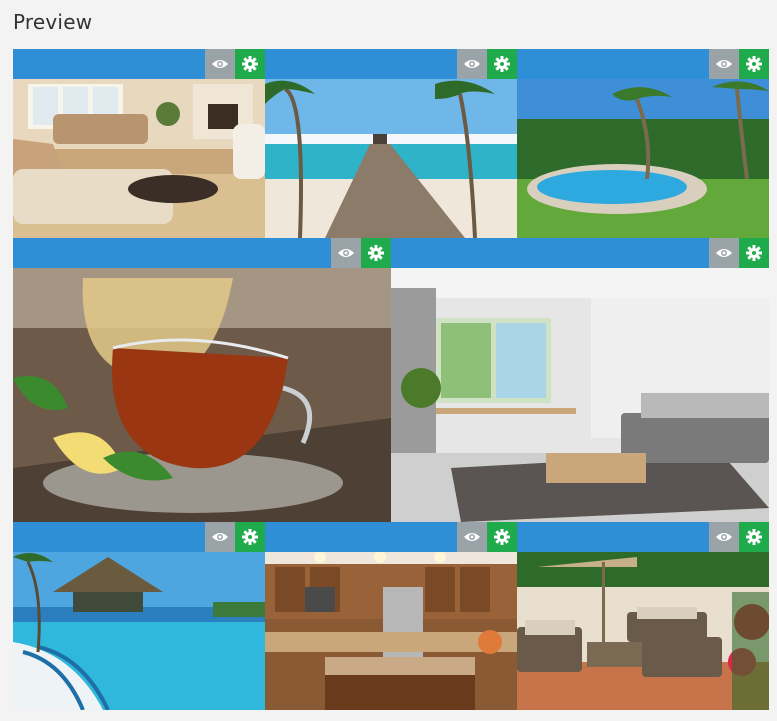 The image size is (777, 721). I want to click on gallery-tile-resort-pool, so click(139, 616).